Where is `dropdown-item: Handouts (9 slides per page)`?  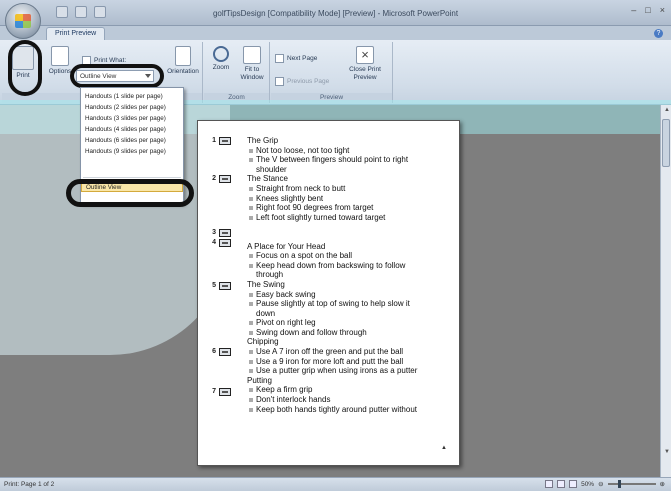
dropdown-item: Handouts (9 slides per page) is located at coordinates (132, 151).